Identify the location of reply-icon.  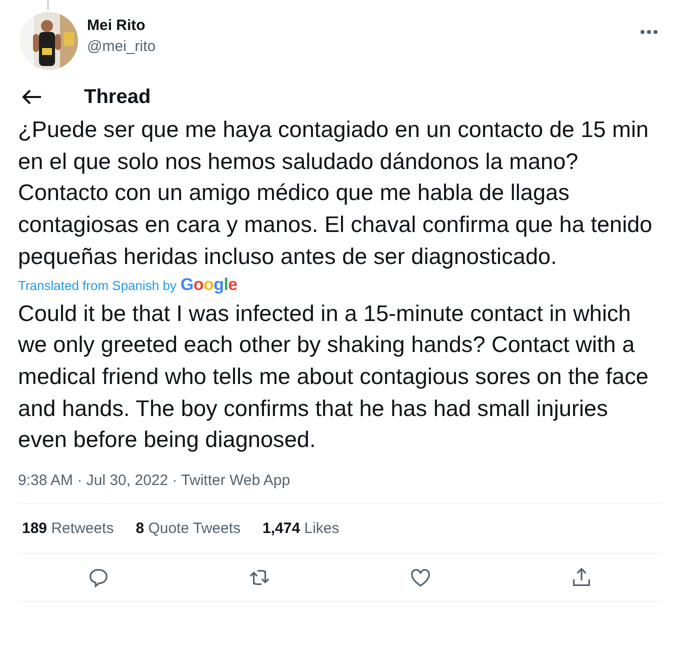
(98, 578).